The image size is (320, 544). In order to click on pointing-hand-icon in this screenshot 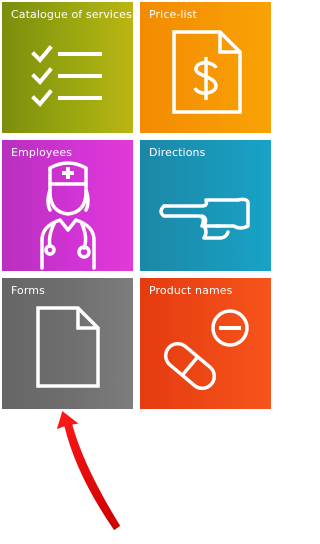, I will do `click(204, 218)`.